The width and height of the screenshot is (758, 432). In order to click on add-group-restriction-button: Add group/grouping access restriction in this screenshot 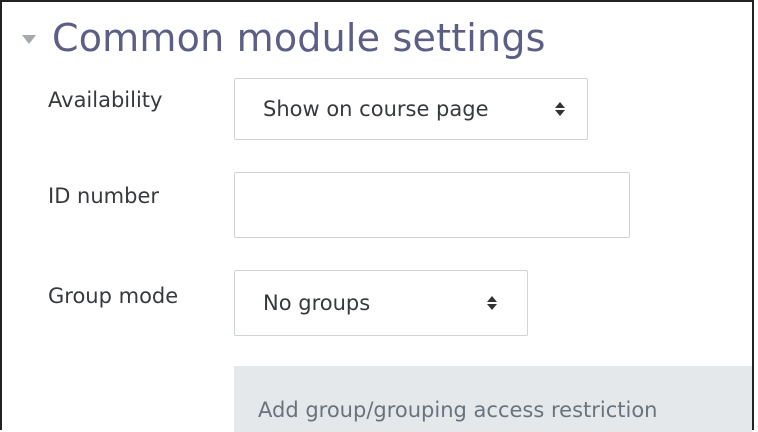, I will do `click(493, 399)`.